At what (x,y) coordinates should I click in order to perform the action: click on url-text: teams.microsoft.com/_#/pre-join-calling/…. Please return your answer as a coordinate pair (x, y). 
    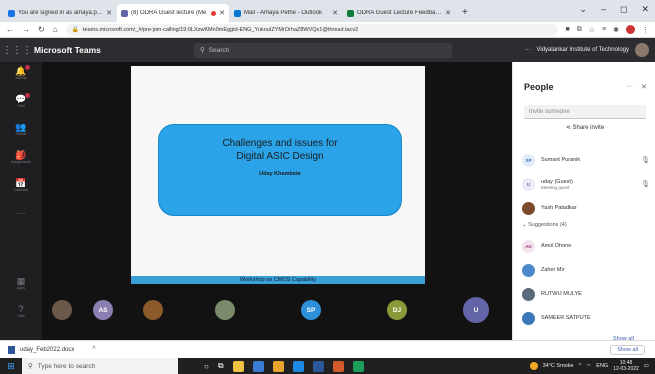
    Looking at the image, I should click on (221, 29).